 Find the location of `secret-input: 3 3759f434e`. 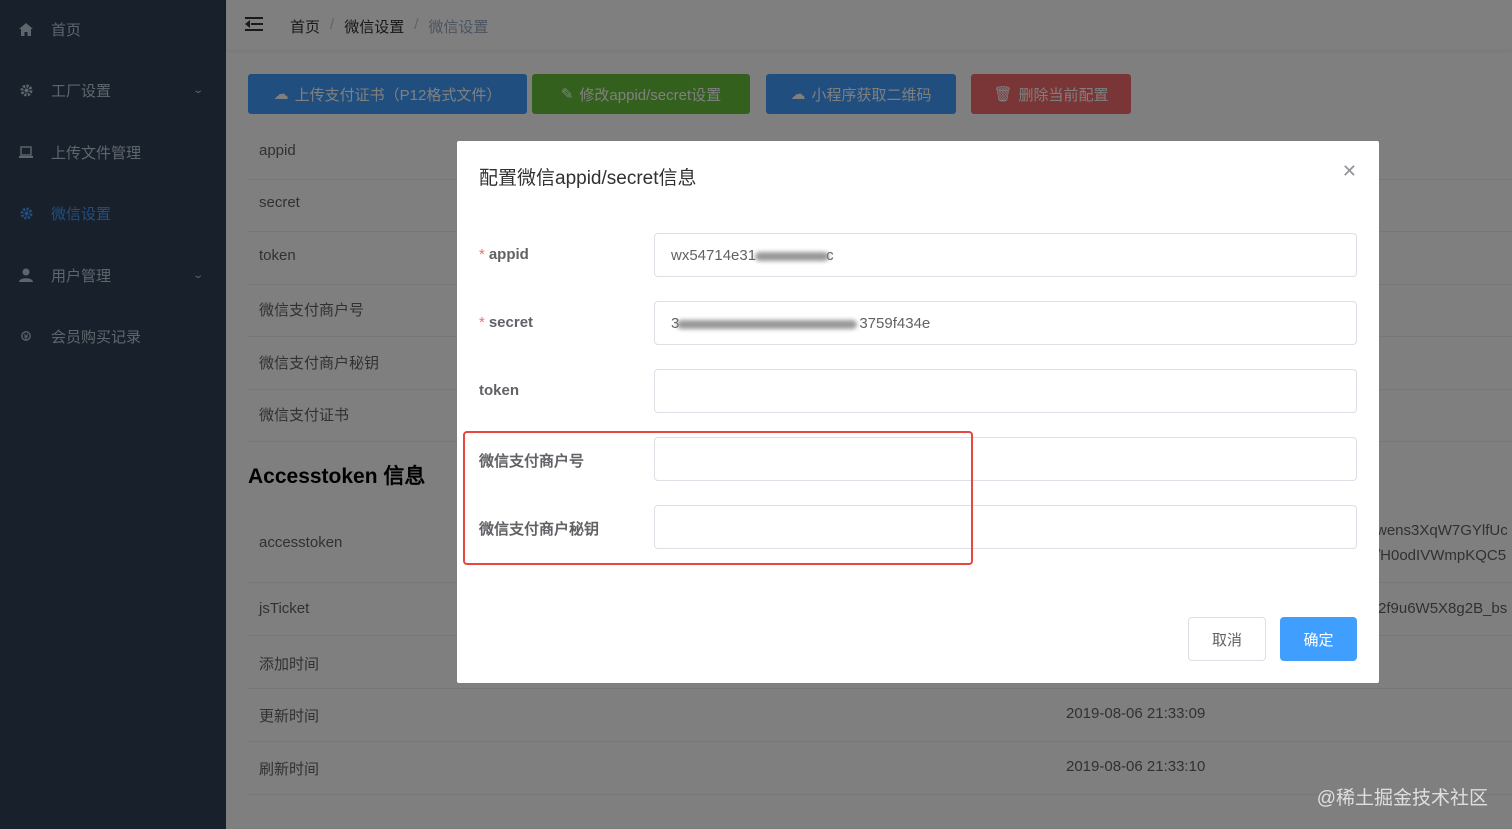

secret-input: 3 3759f434e is located at coordinates (1005, 323).